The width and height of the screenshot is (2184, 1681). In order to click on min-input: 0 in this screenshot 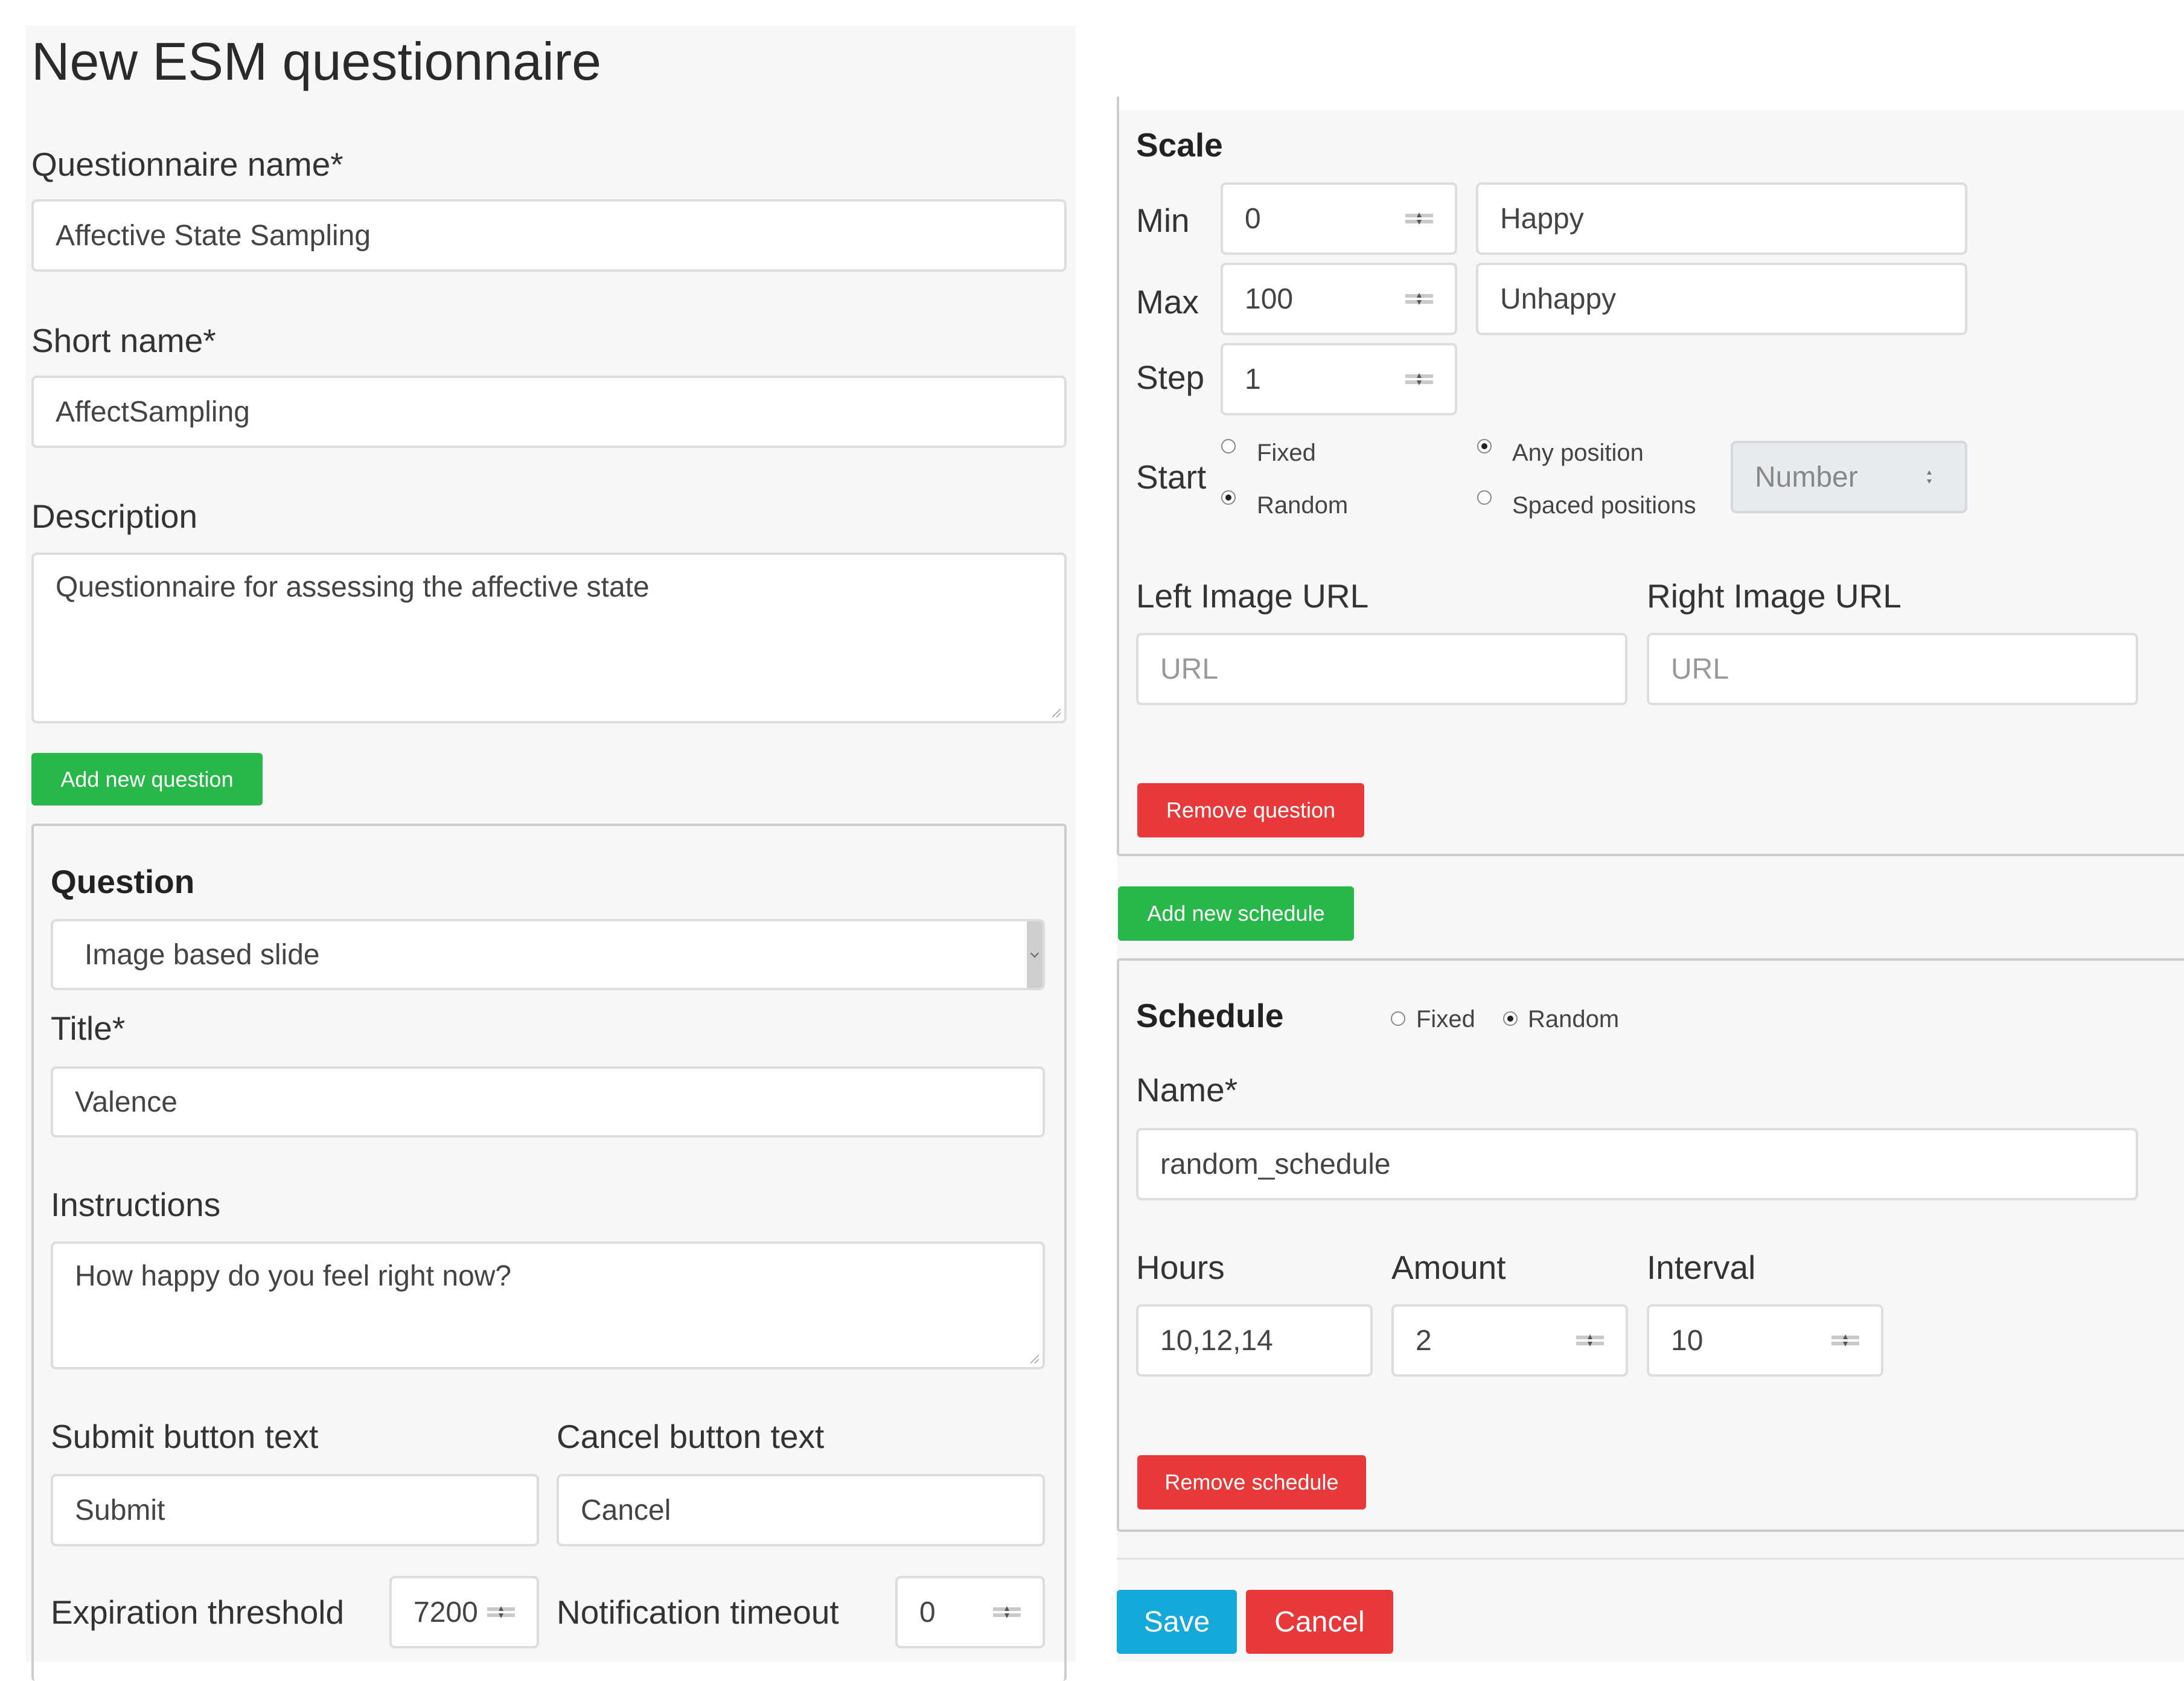, I will do `click(1339, 219)`.